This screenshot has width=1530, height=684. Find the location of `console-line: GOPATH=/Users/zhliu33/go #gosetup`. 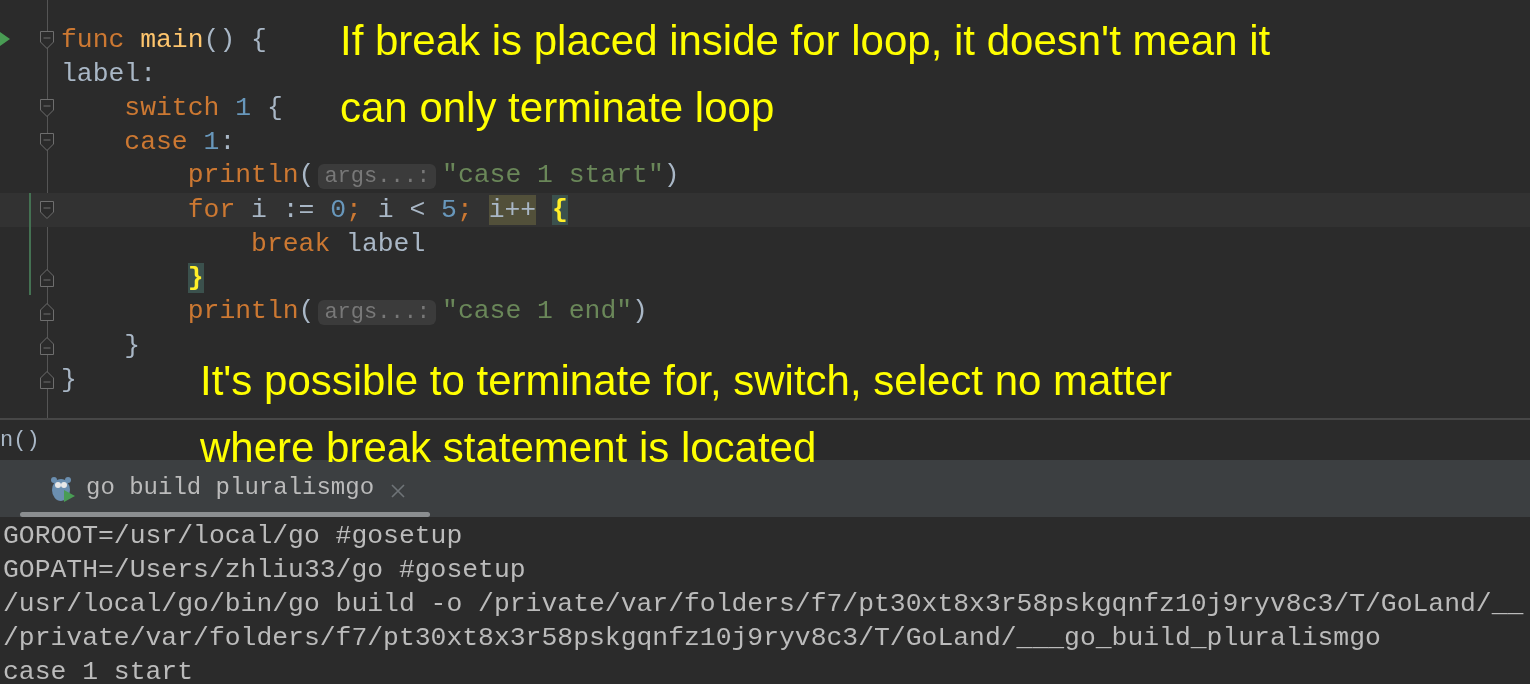

console-line: GOPATH=/Users/zhliu33/go #gosetup is located at coordinates (265, 570).